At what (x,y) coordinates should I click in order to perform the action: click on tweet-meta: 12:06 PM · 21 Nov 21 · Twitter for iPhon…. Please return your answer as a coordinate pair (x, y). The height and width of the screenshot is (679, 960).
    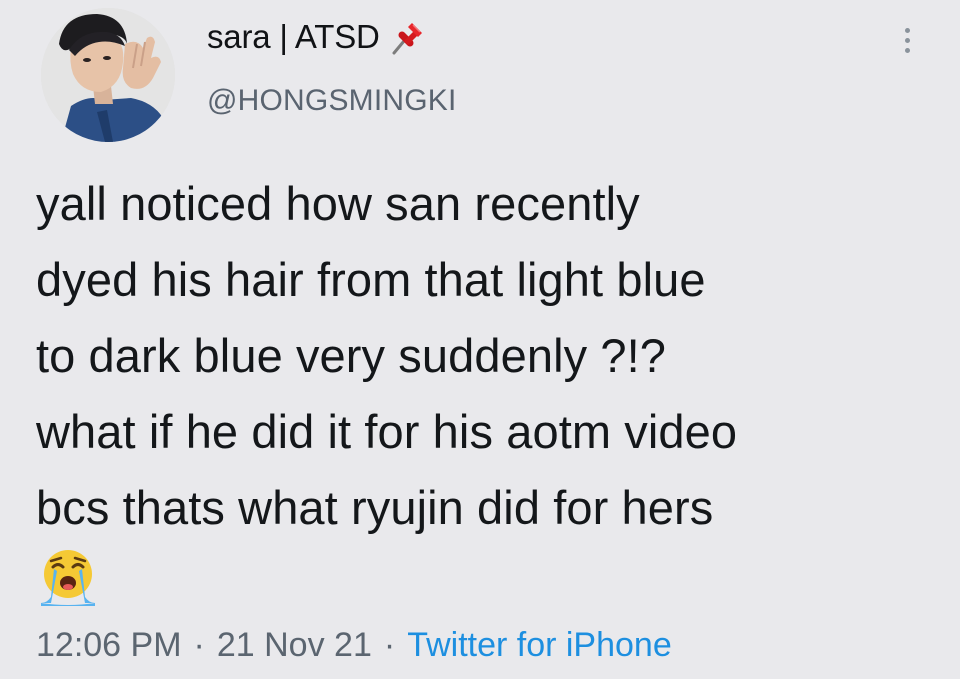
    Looking at the image, I should click on (354, 645).